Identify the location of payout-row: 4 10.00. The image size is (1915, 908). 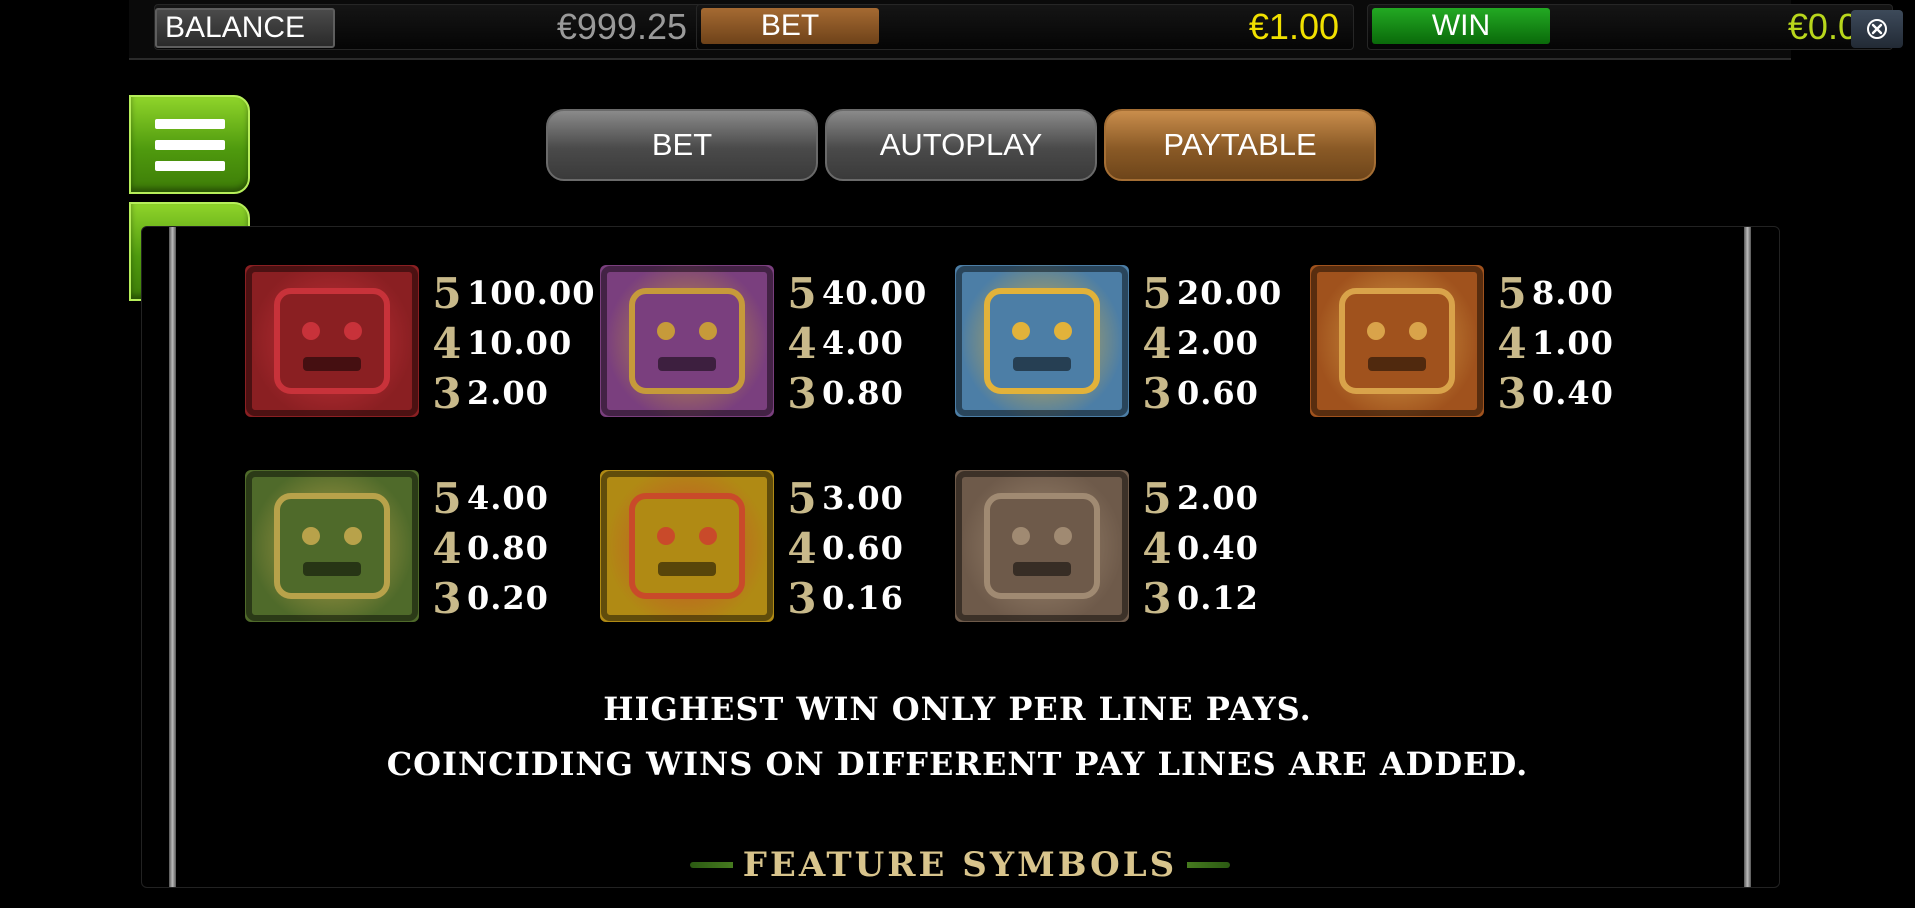
(511, 343).